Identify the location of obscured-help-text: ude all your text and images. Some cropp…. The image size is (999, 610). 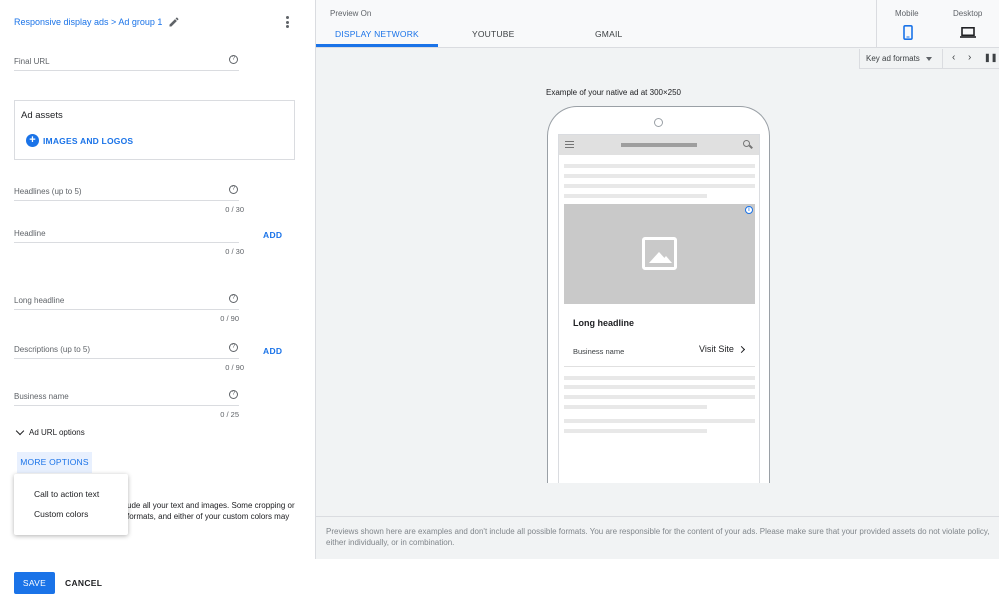
(217, 511).